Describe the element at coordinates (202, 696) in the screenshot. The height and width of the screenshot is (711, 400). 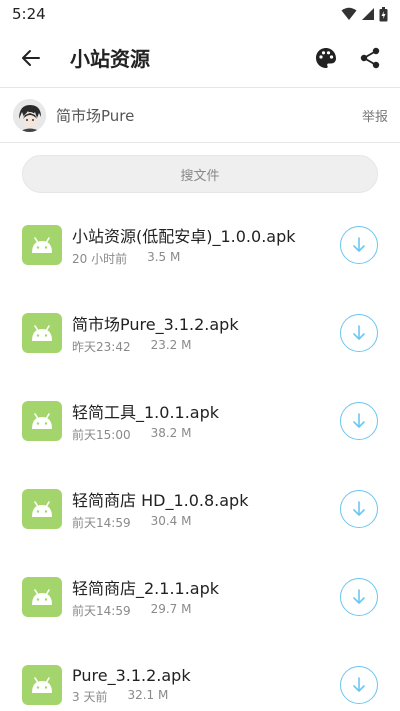
I see `file-meta: 3 天前 32.1 M` at that location.